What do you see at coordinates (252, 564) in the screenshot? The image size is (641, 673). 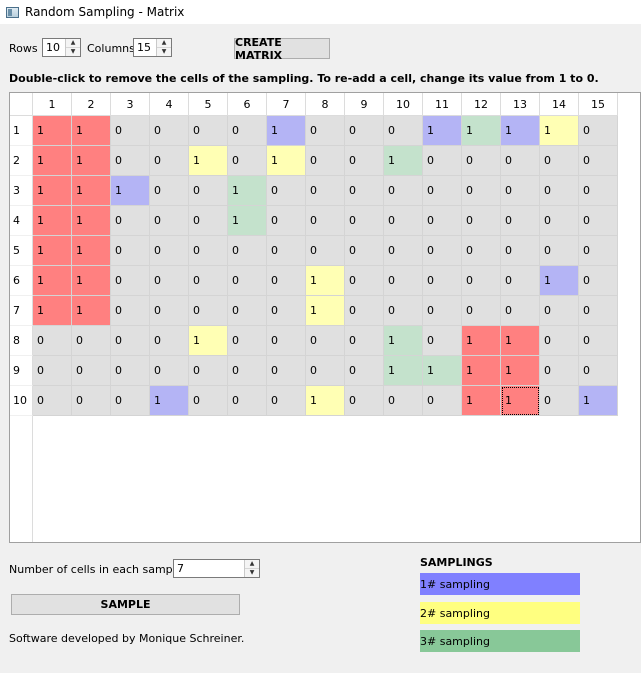 I see `cells-up-arrow-icon: ▲` at bounding box center [252, 564].